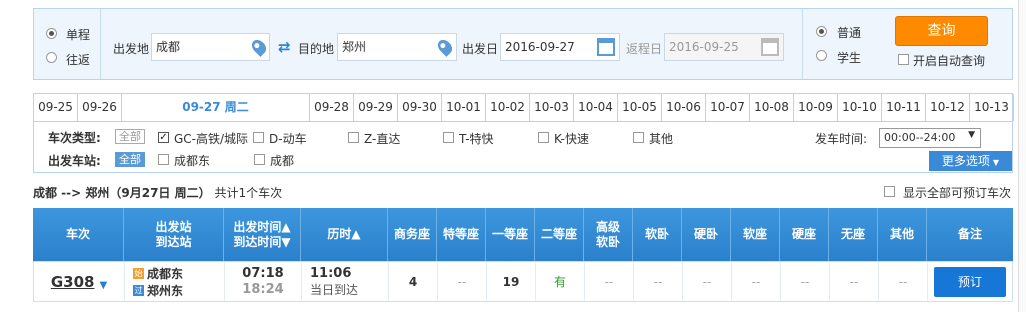 This screenshot has width=1026, height=312. I want to click on auto-query-label: 开启自动查询, so click(949, 61).